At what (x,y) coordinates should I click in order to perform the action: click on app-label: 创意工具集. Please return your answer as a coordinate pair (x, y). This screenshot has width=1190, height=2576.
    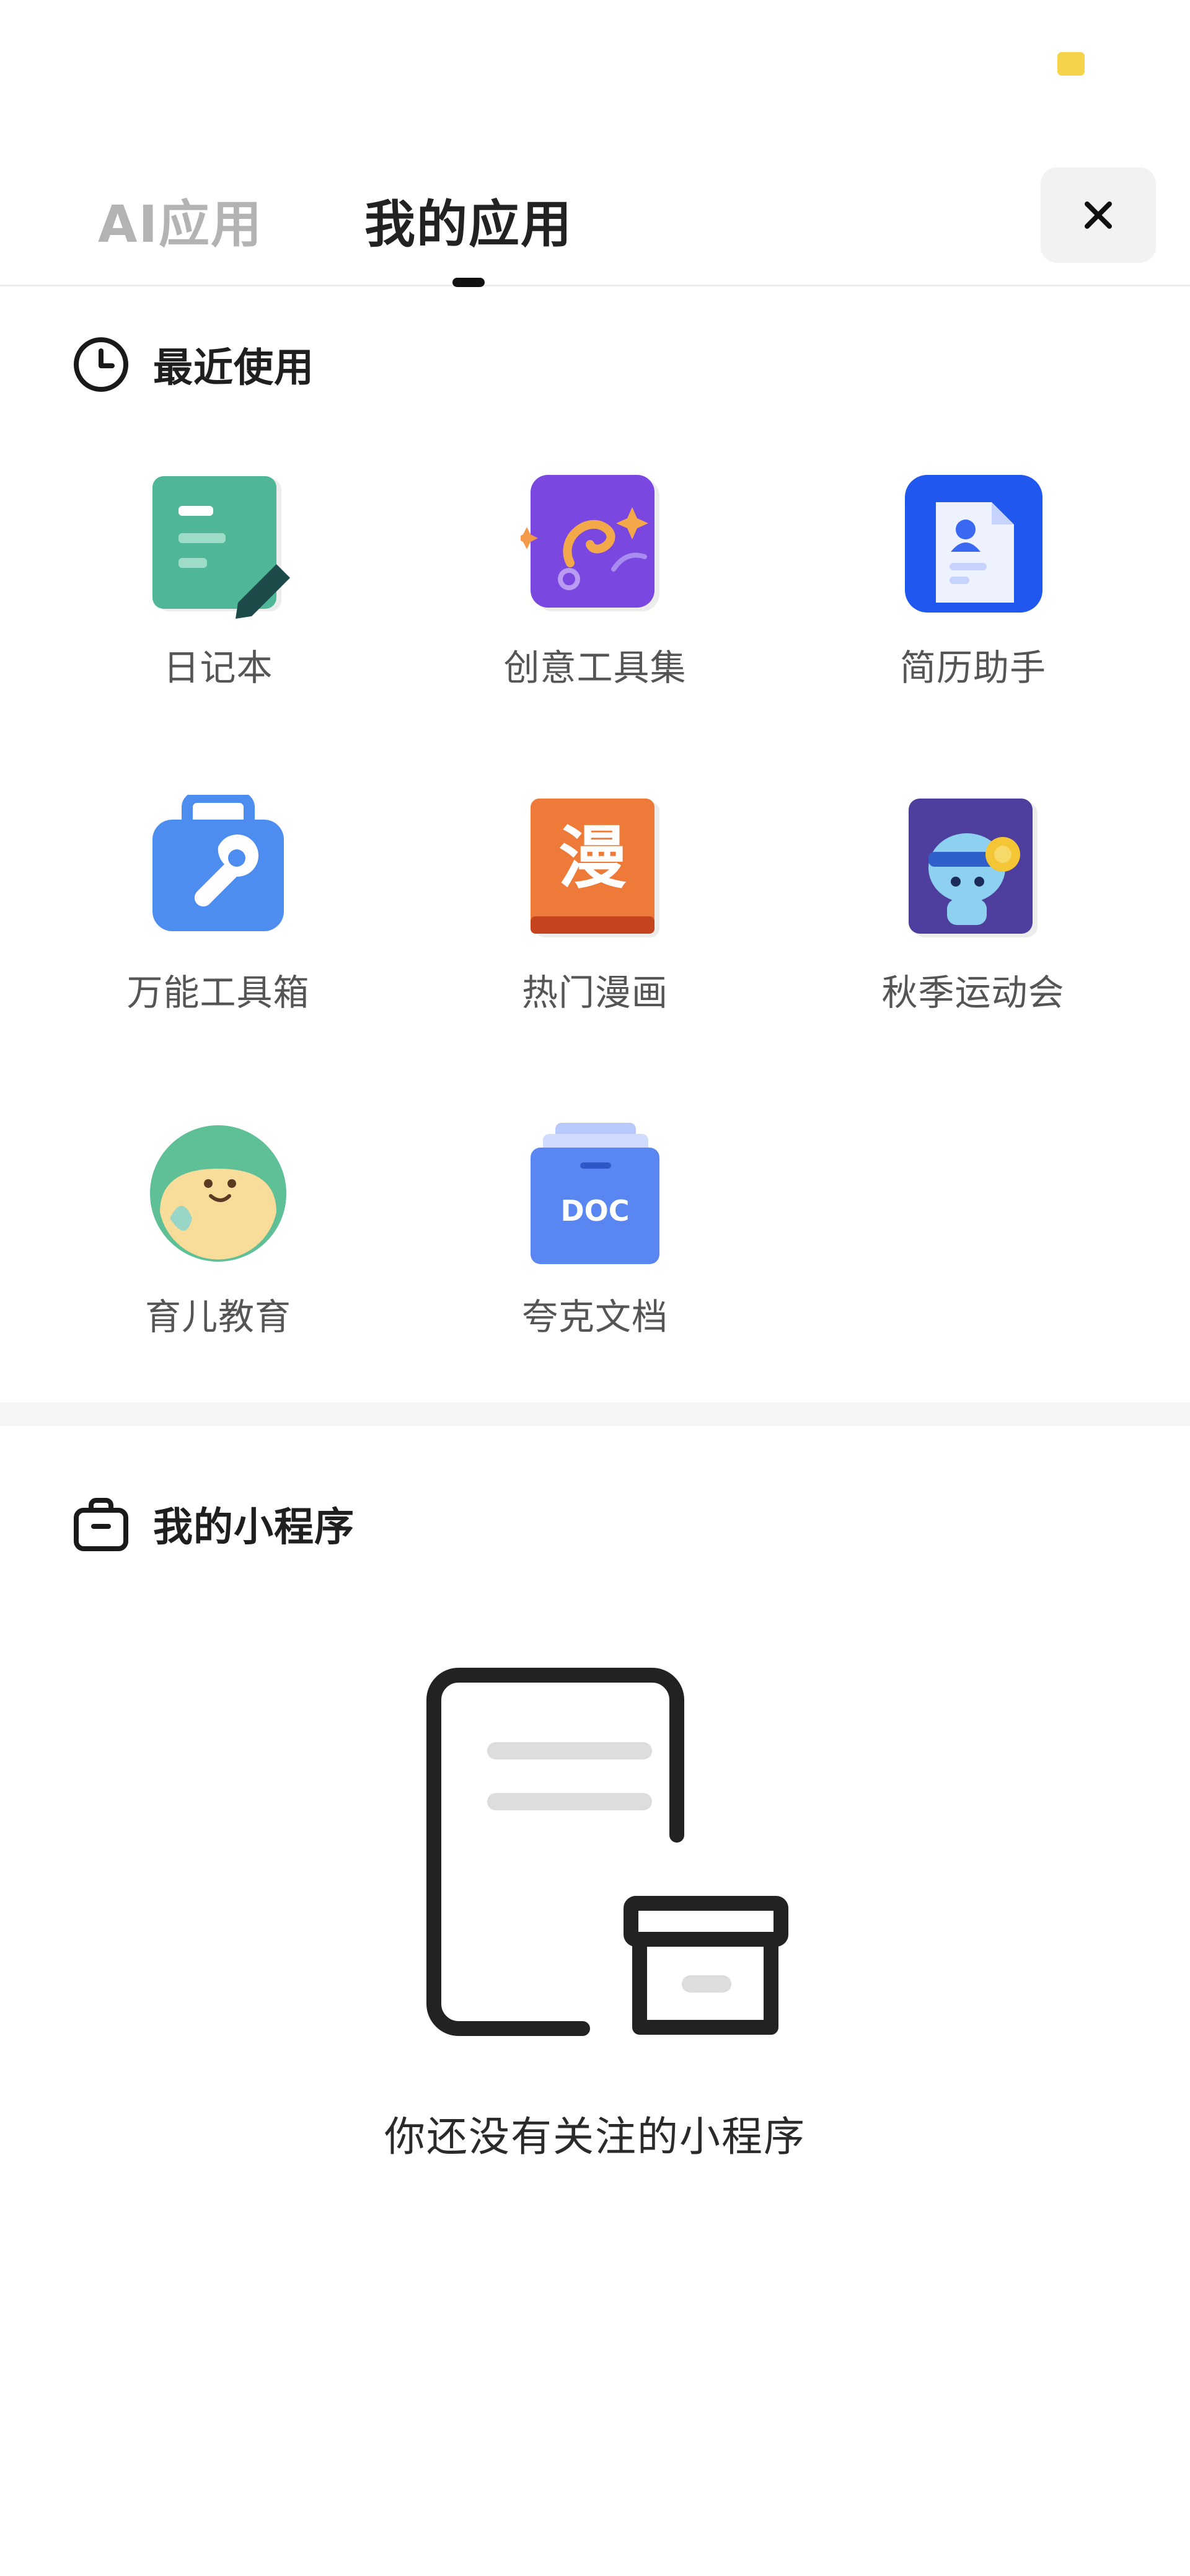
    Looking at the image, I should click on (595, 668).